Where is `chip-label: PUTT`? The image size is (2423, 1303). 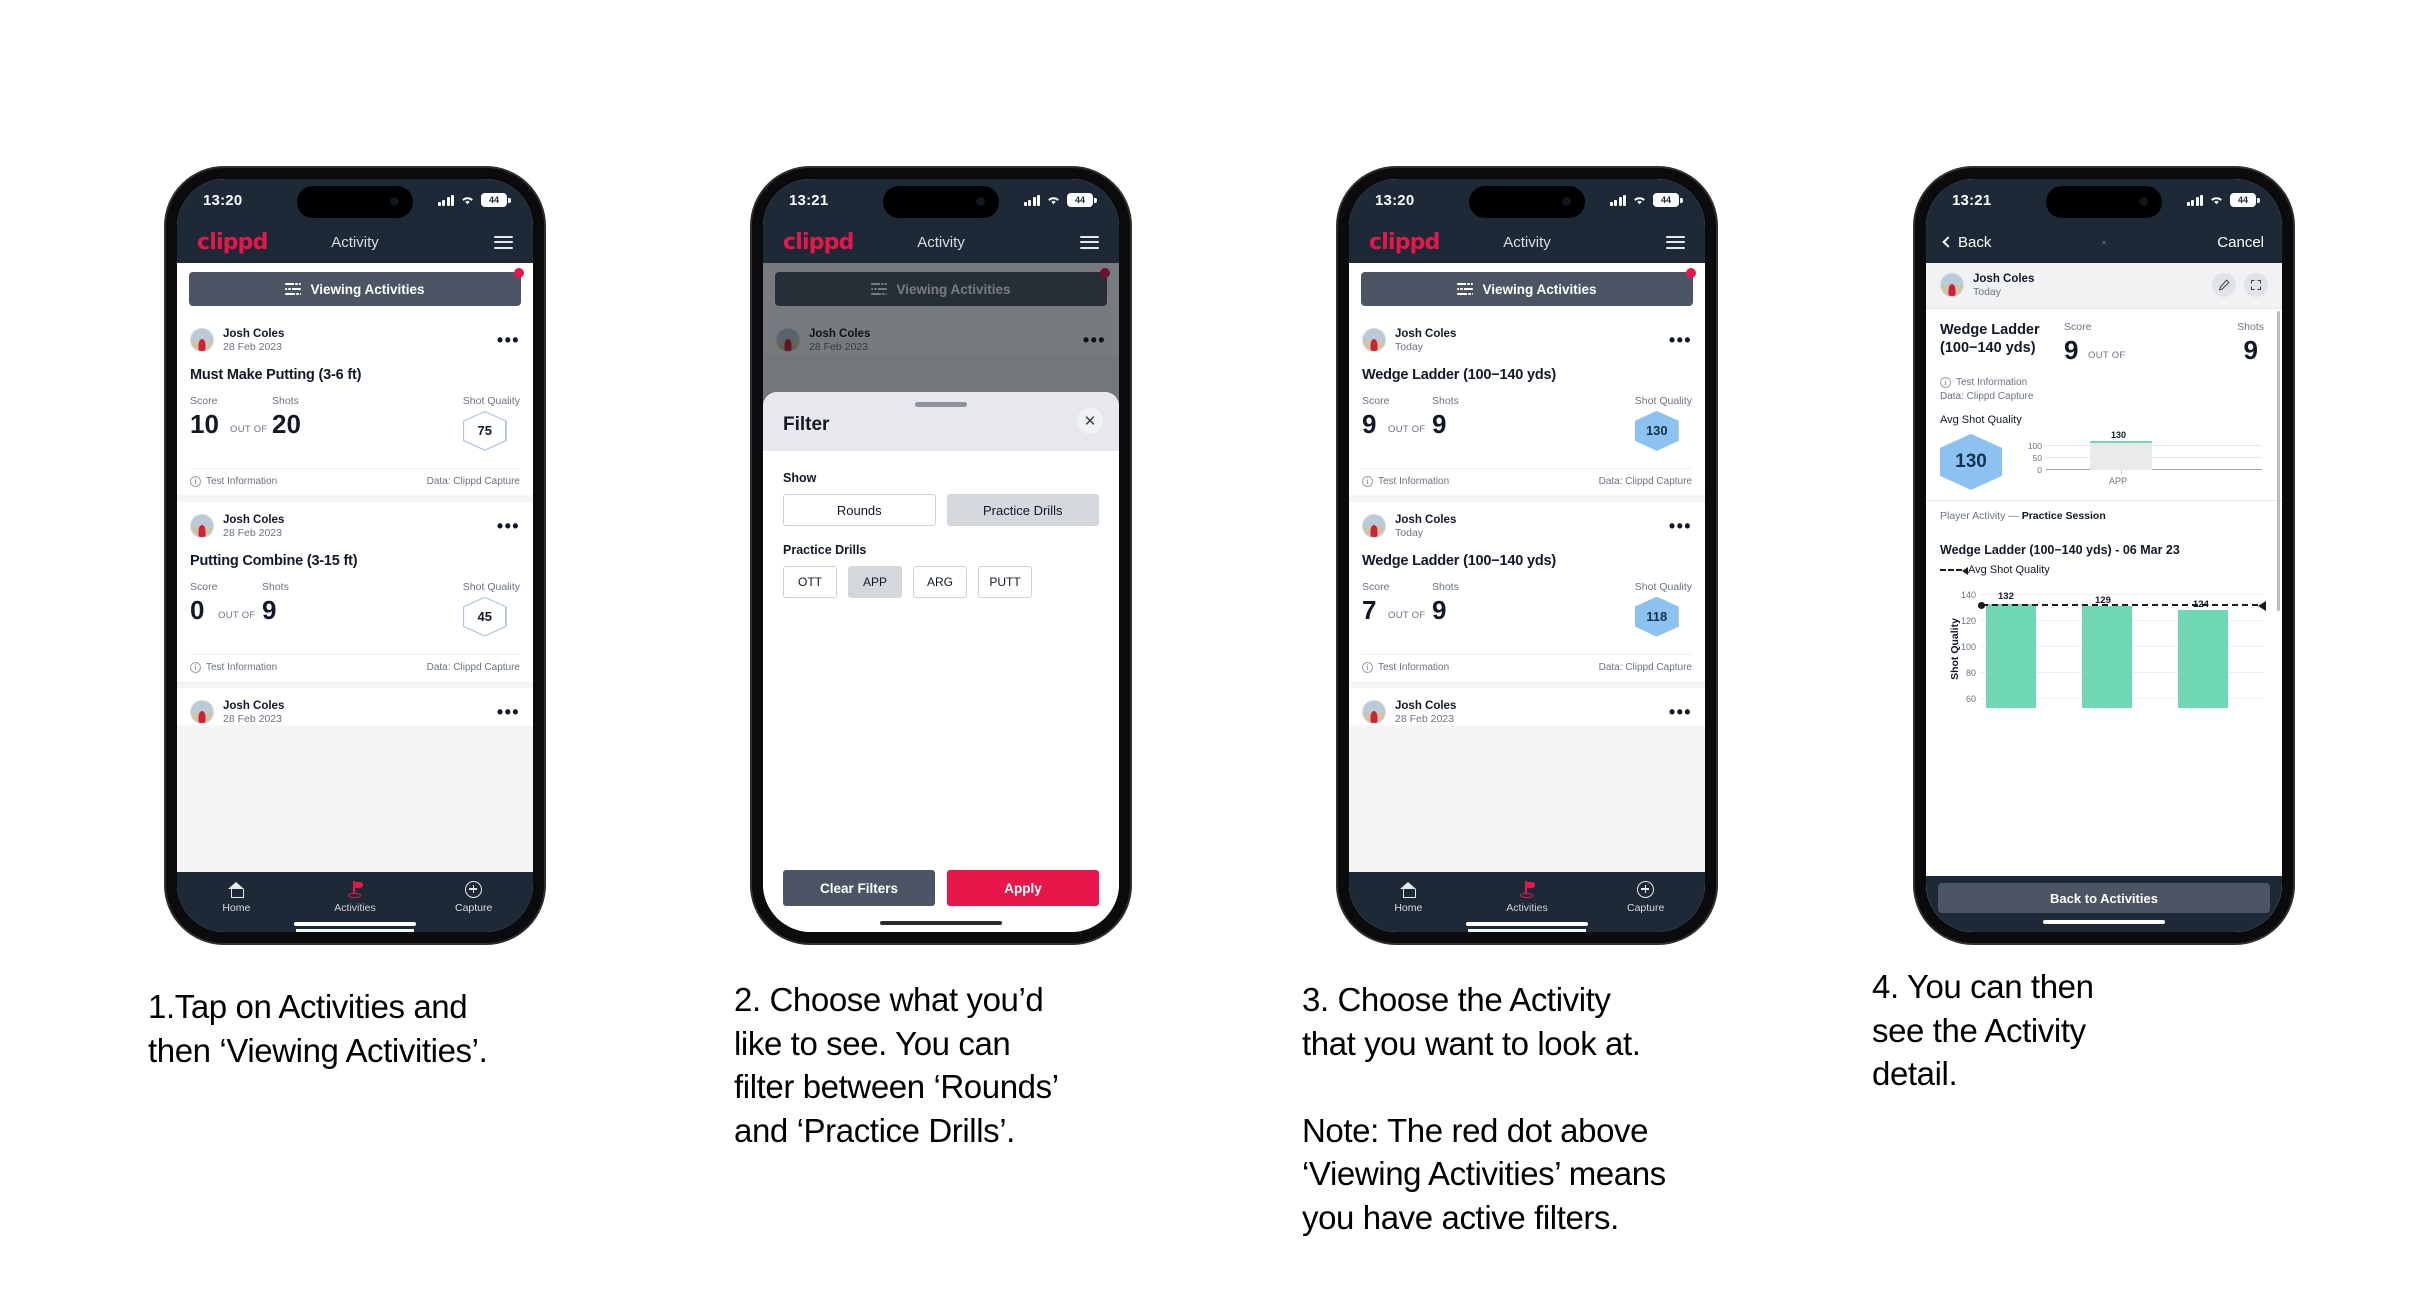 chip-label: PUTT is located at coordinates (1005, 582).